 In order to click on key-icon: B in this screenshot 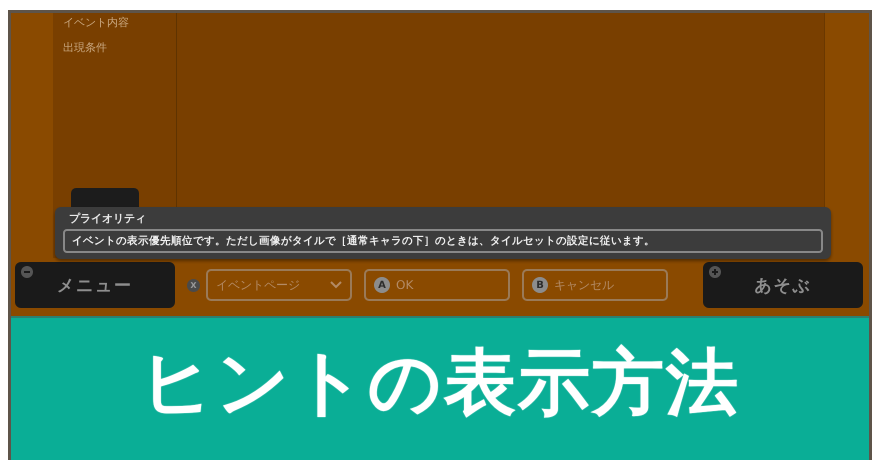, I will do `click(540, 285)`.